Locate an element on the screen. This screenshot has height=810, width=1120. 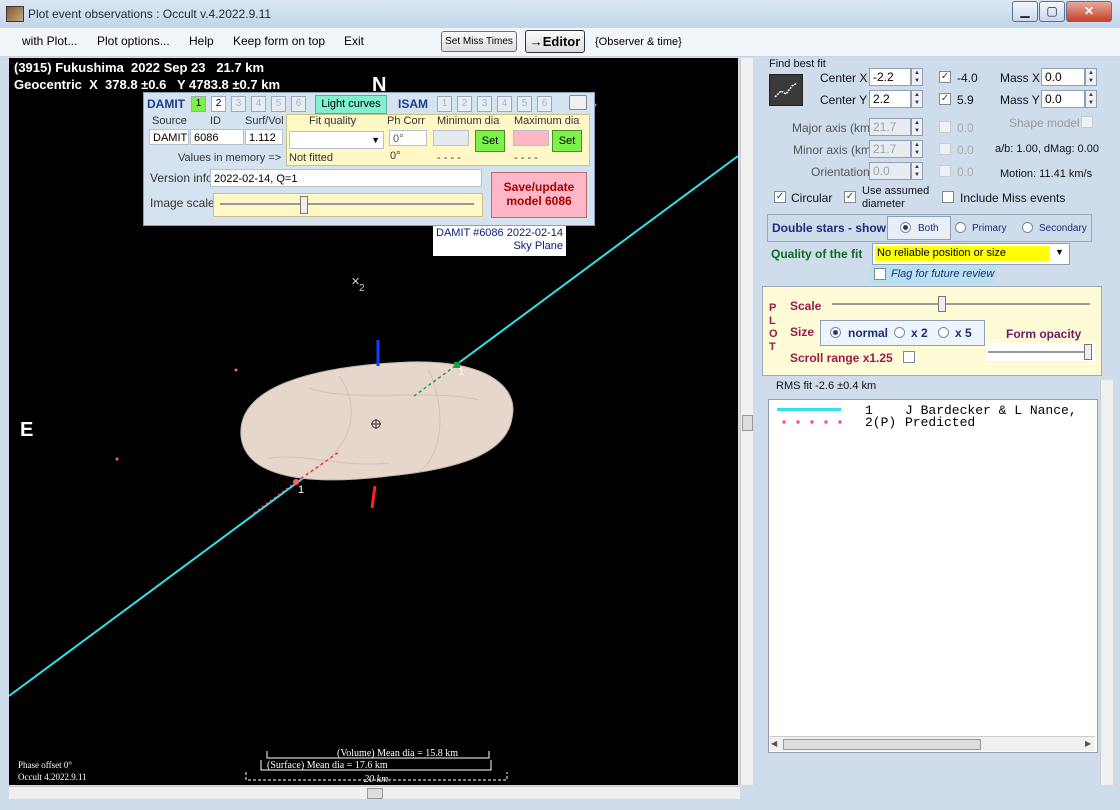
damit-tab-3: 3 is located at coordinates (238, 104).